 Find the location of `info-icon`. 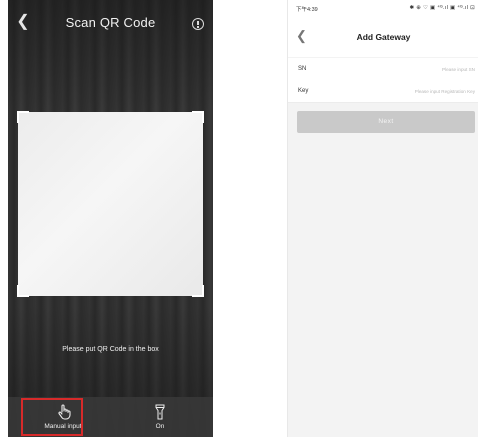

info-icon is located at coordinates (198, 24).